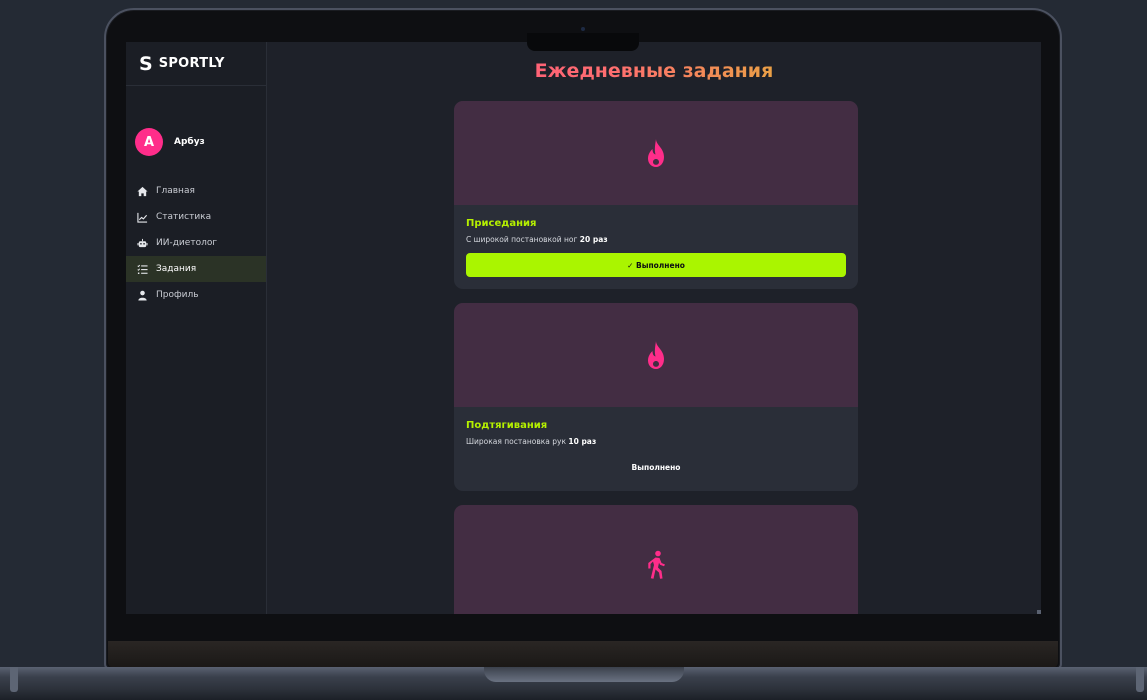 This screenshot has height=700, width=1147. What do you see at coordinates (196, 191) in the screenshot?
I see `sidebar-item-home: Главная` at bounding box center [196, 191].